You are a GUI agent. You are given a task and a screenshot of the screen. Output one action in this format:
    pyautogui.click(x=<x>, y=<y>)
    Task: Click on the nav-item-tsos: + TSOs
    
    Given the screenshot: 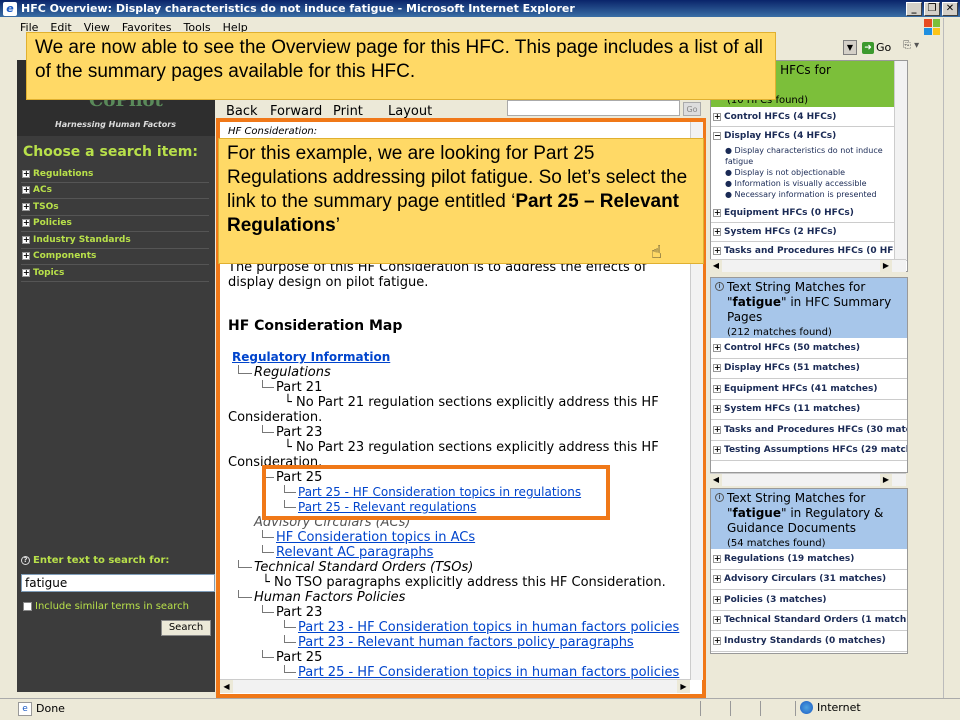 What is the action you would take?
    pyautogui.click(x=115, y=207)
    